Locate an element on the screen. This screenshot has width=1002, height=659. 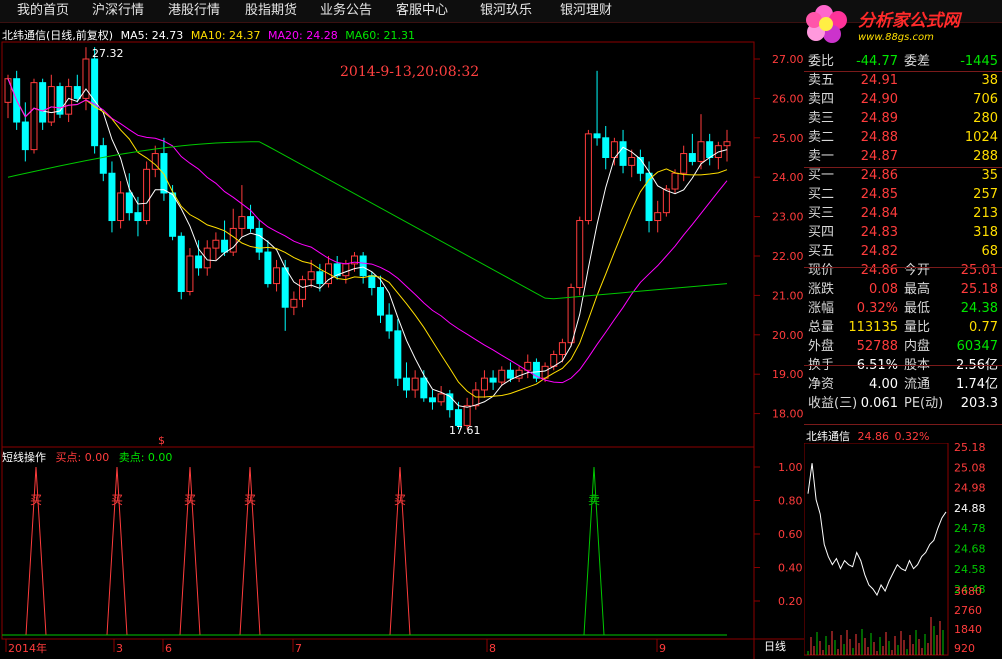
price-tick-label: 19.00 is located at coordinates (788, 374).